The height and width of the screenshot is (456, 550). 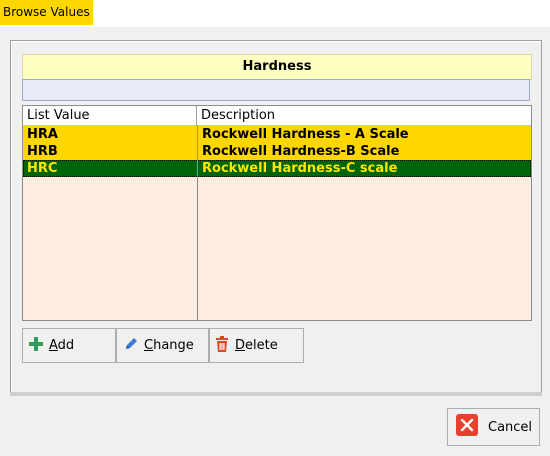 I want to click on change-button: Change, so click(x=162, y=345).